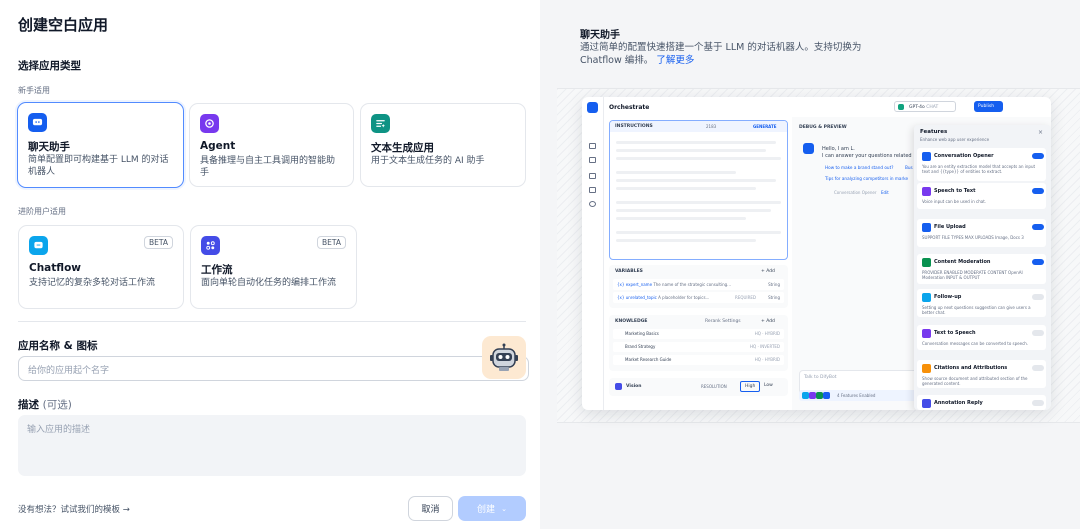 The image size is (1080, 529). Describe the element at coordinates (698, 387) in the screenshot. I see `mock-vision: Vision RESOLUTION High Low` at that location.